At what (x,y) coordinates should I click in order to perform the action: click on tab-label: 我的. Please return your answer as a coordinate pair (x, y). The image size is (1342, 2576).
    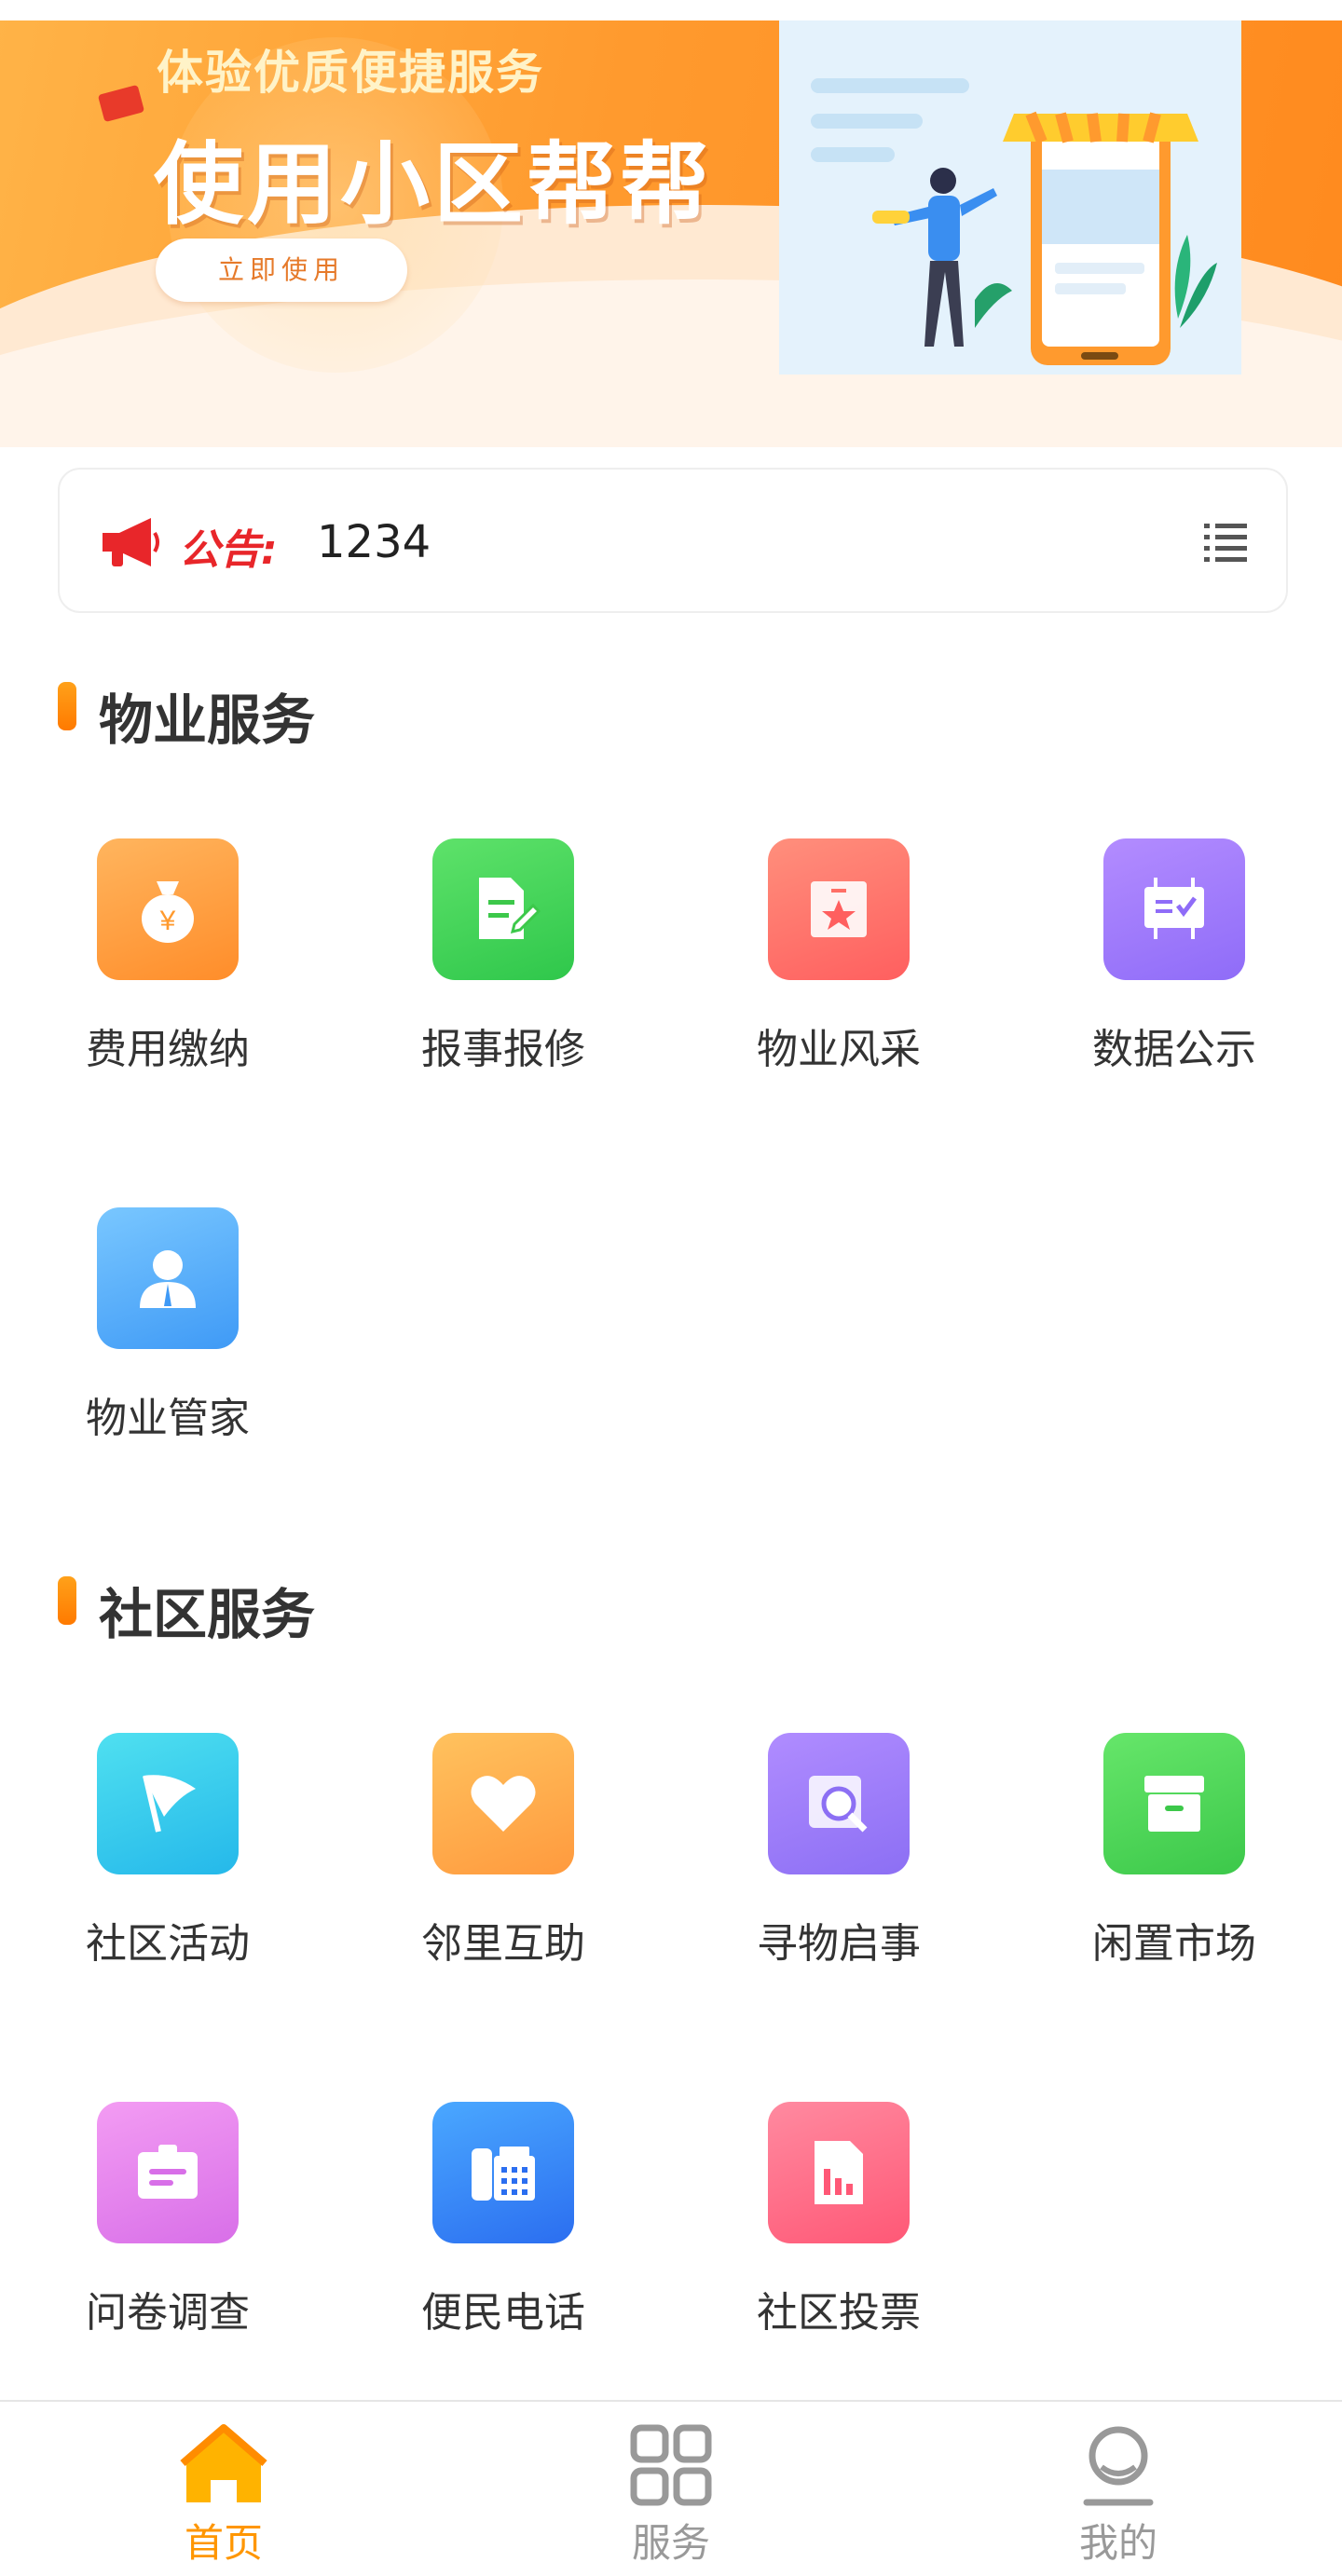
    Looking at the image, I should click on (1117, 2543).